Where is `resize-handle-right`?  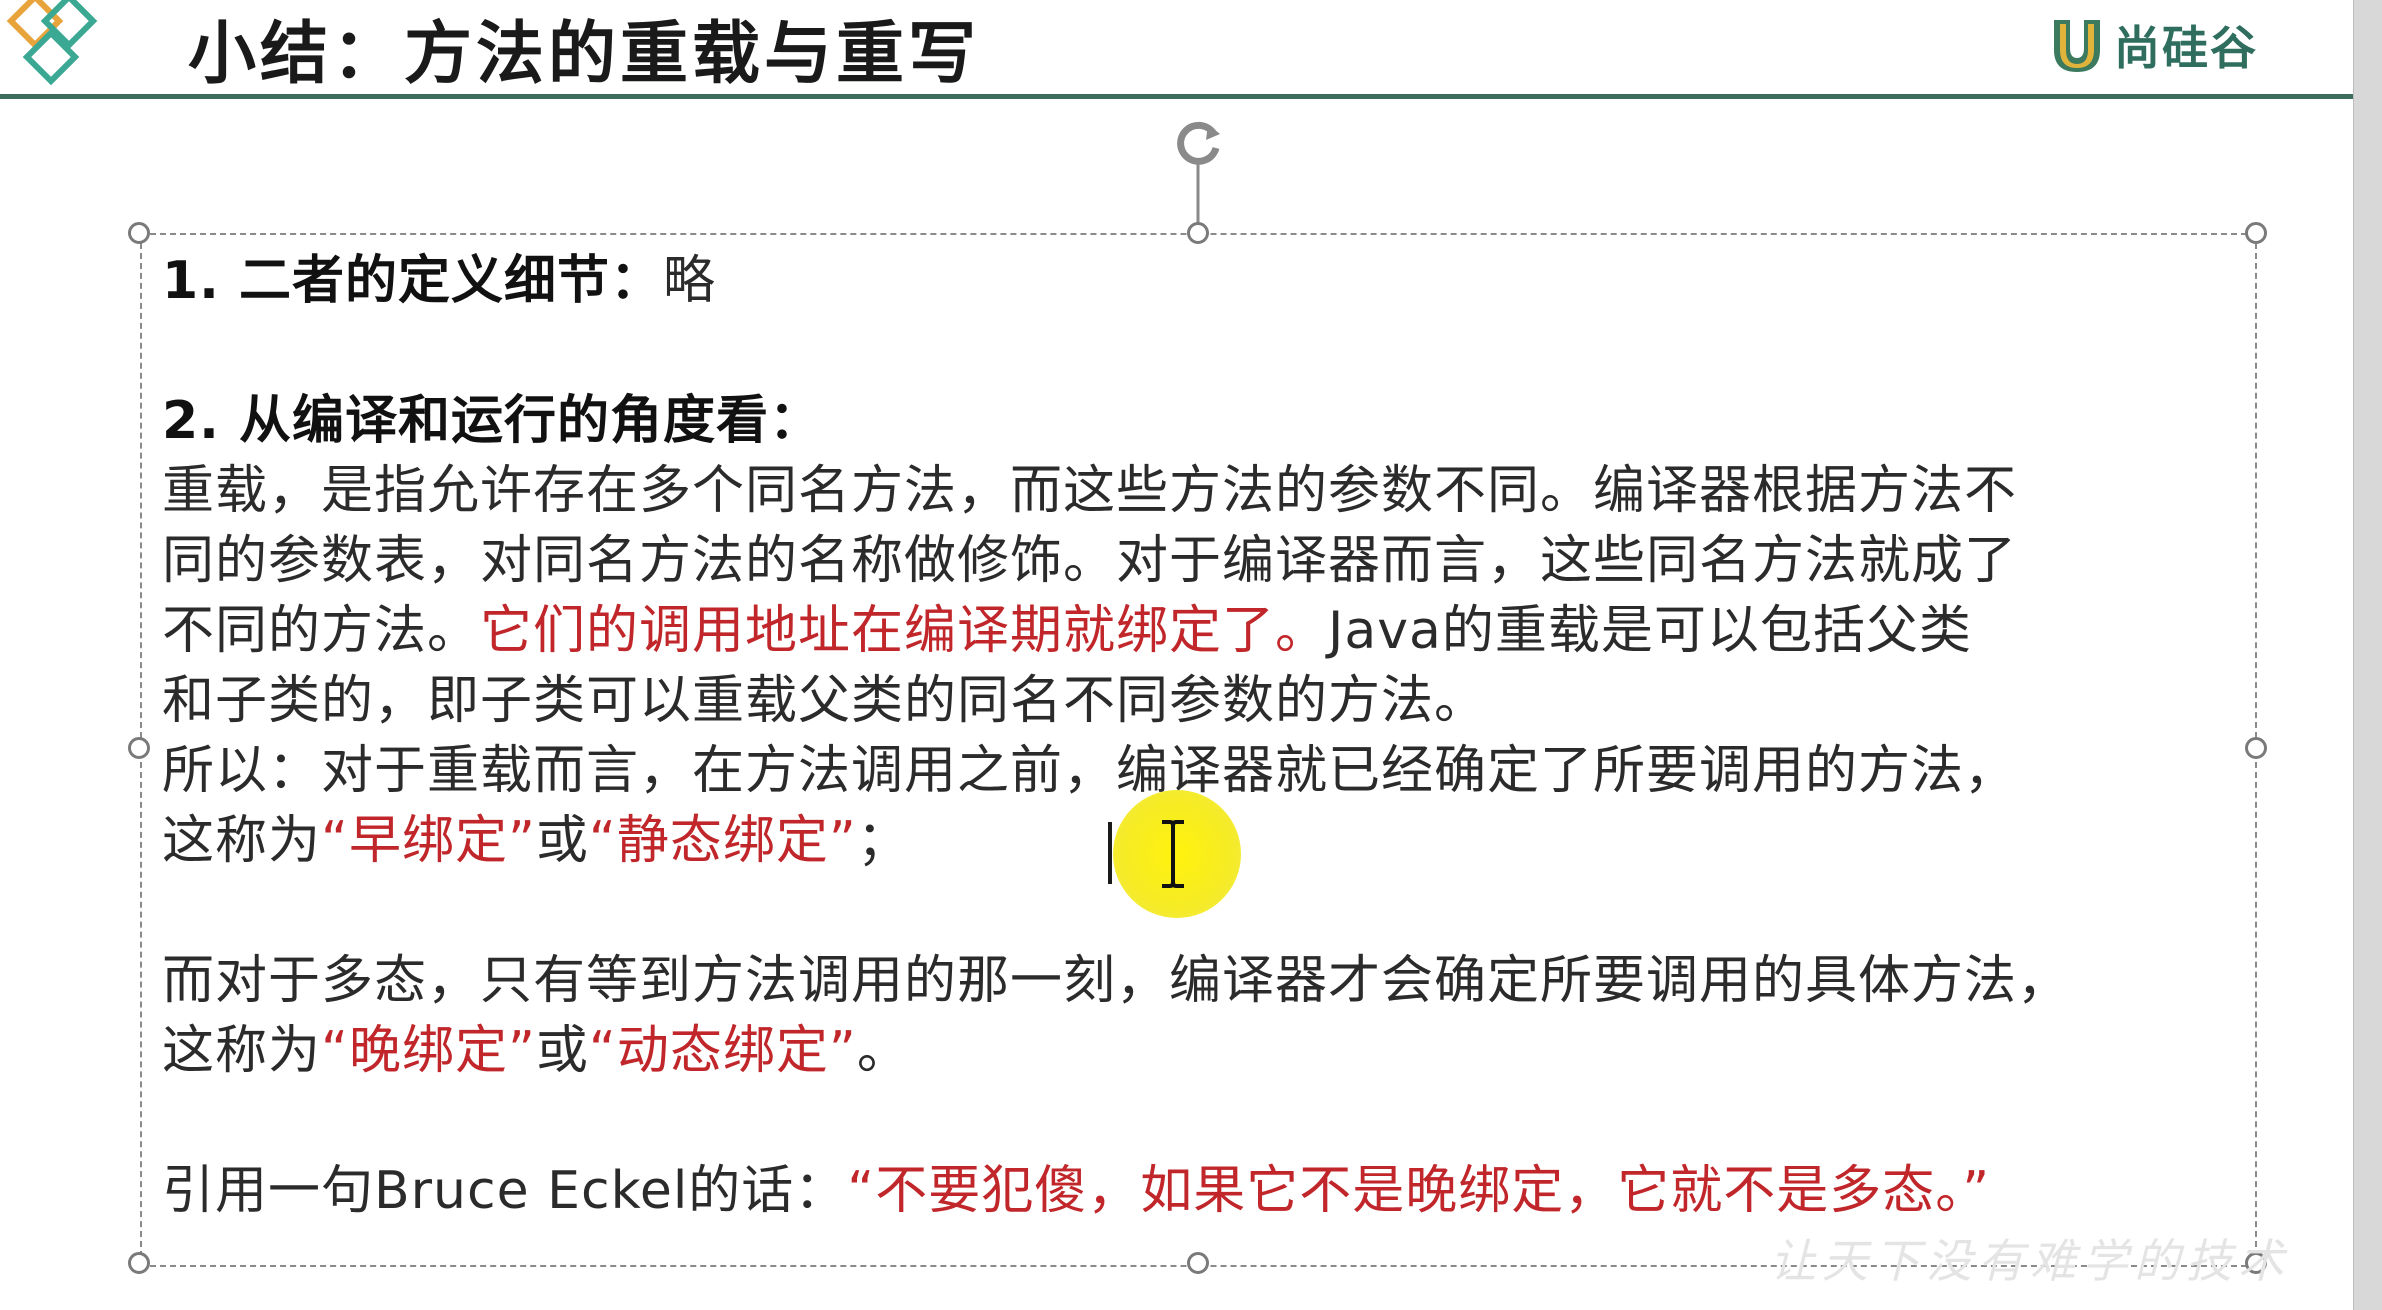
resize-handle-right is located at coordinates (2256, 748).